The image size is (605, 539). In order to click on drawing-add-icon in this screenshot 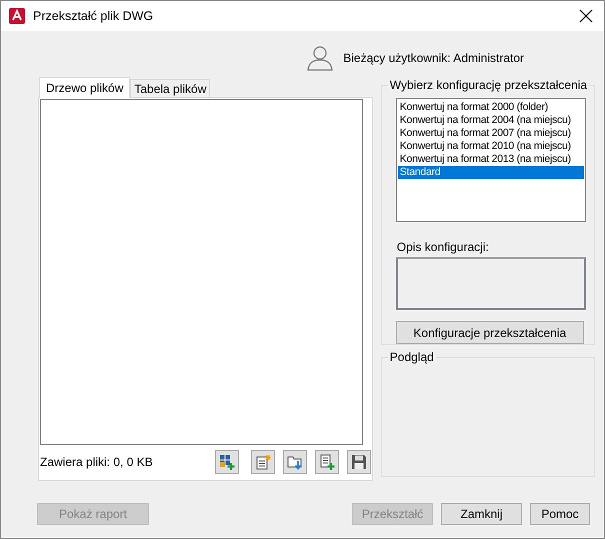, I will do `click(226, 462)`.